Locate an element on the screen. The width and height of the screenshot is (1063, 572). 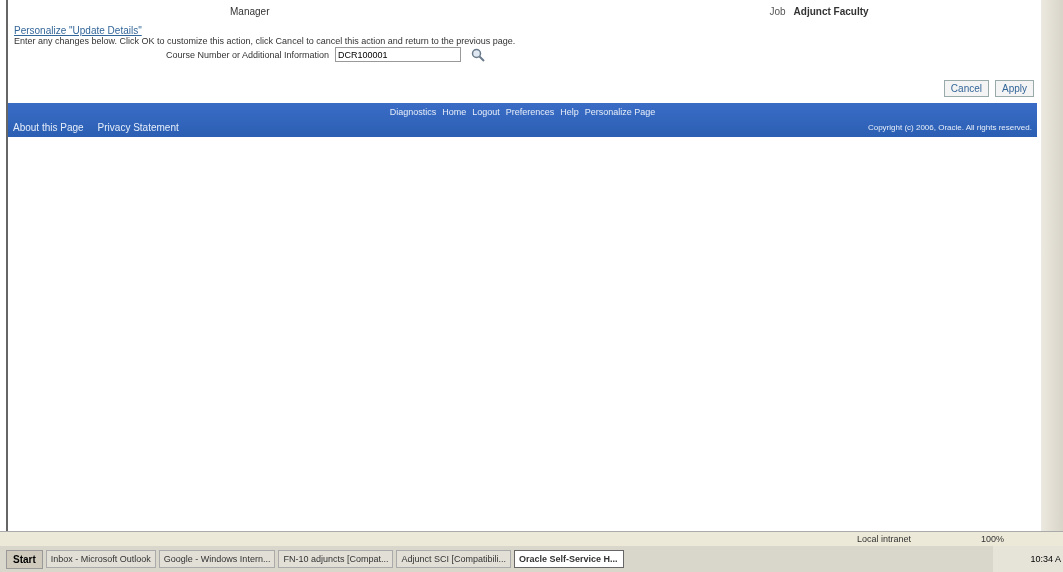
input-field: DCR100001 is located at coordinates (398, 54).